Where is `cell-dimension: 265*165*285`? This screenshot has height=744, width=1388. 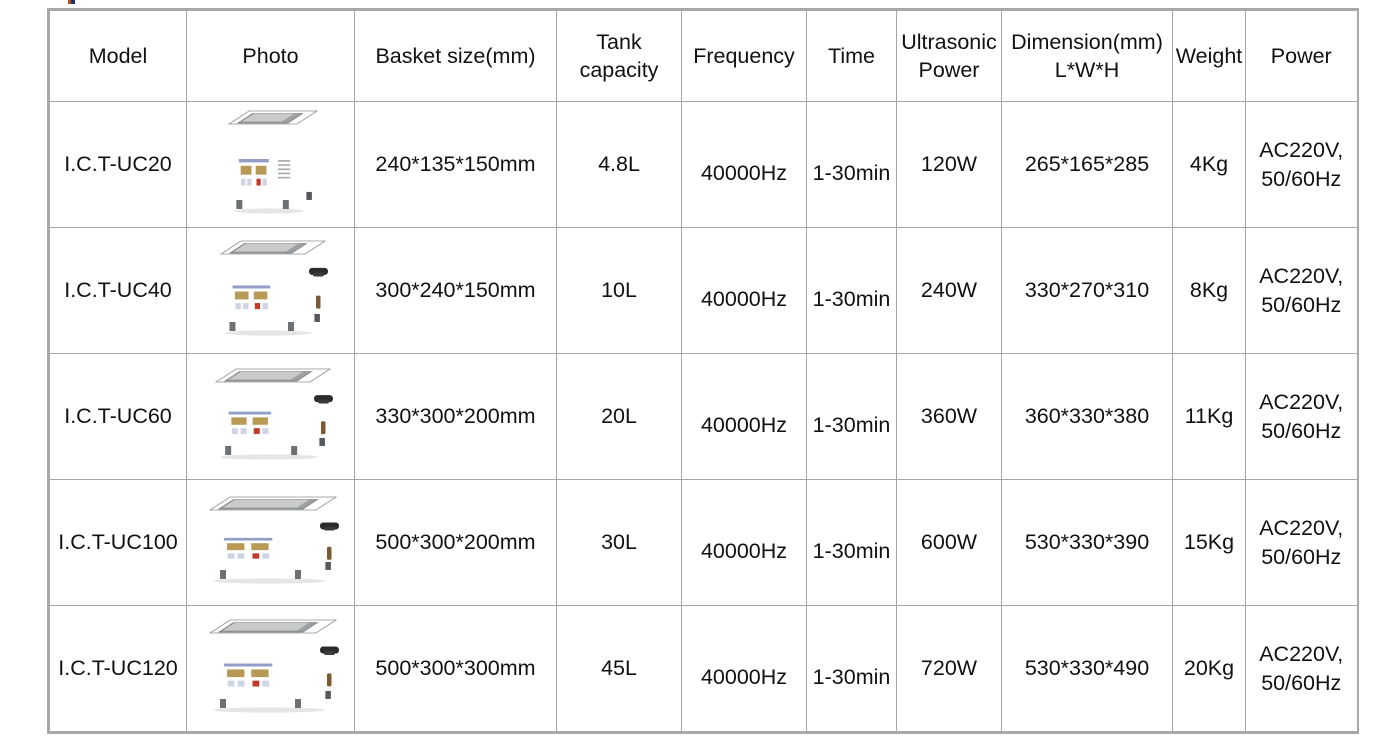
cell-dimension: 265*165*285 is located at coordinates (1087, 164).